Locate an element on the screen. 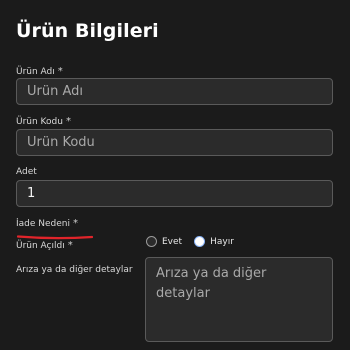  quantity-input is located at coordinates (174, 193).